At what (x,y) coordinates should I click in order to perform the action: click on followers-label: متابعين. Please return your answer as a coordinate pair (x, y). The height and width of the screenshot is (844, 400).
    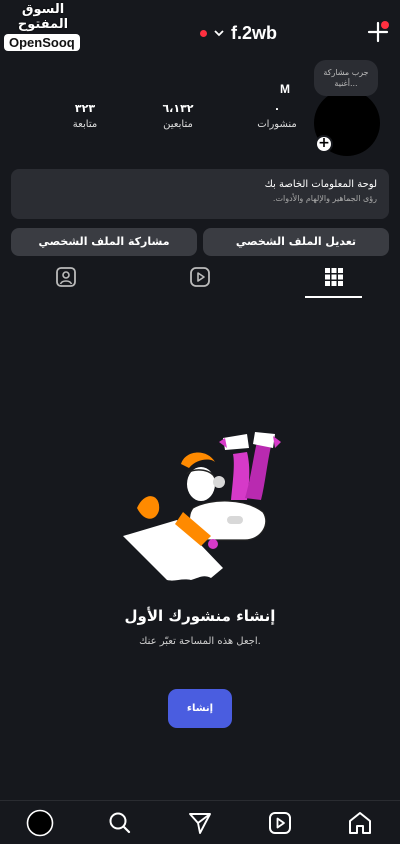
    Looking at the image, I should click on (178, 124).